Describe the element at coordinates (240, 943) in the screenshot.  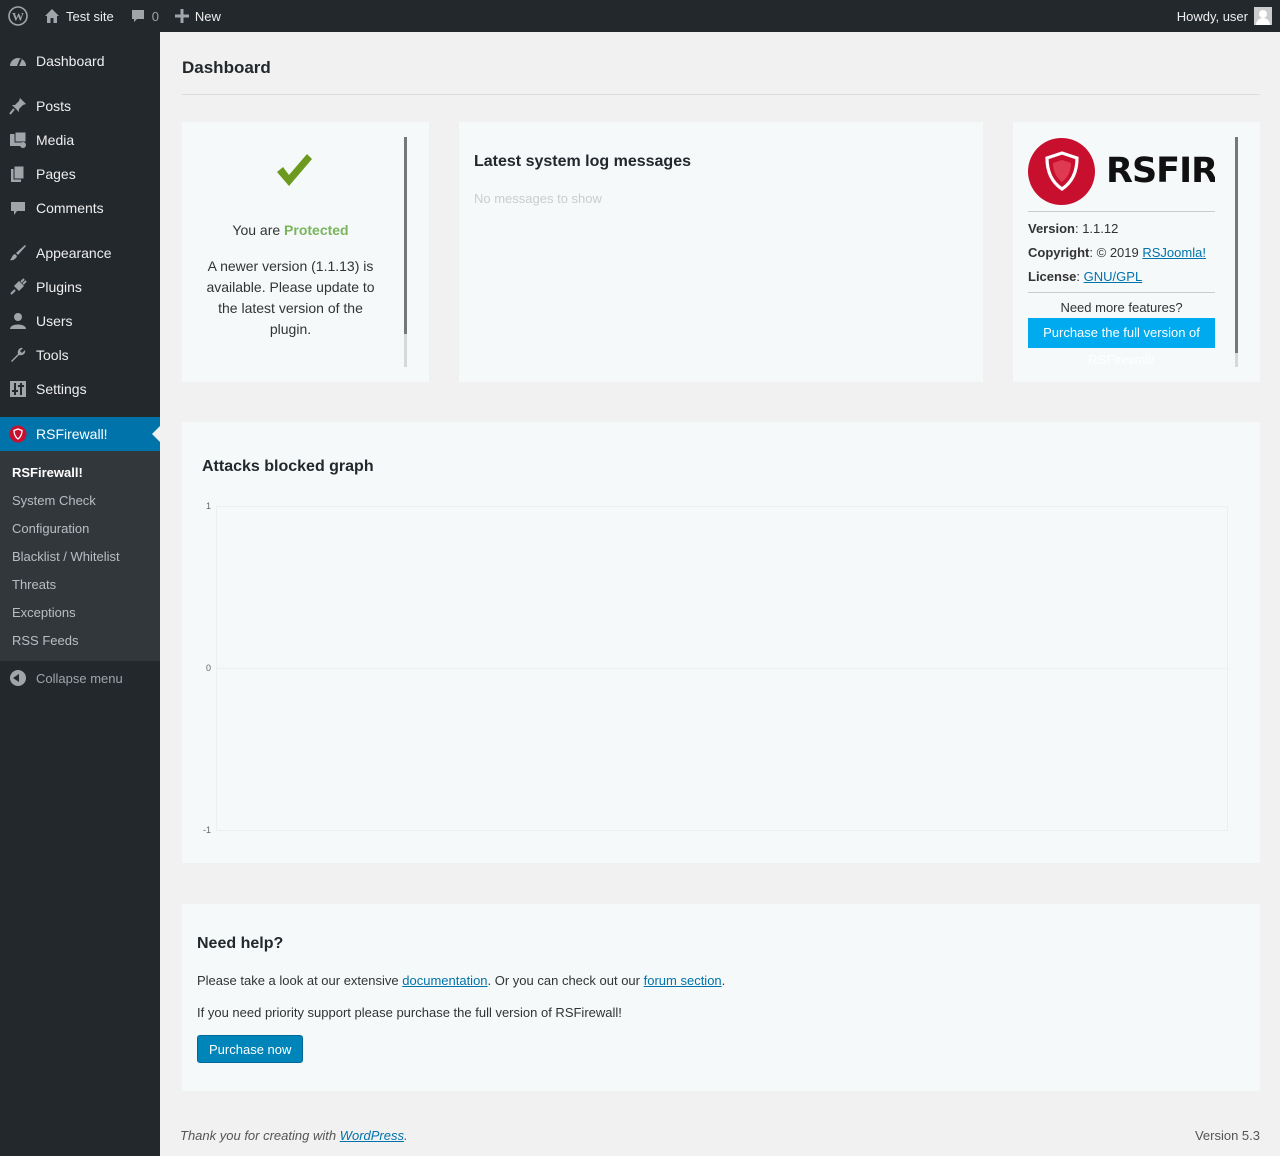
I see `help-title: Need help?` at that location.